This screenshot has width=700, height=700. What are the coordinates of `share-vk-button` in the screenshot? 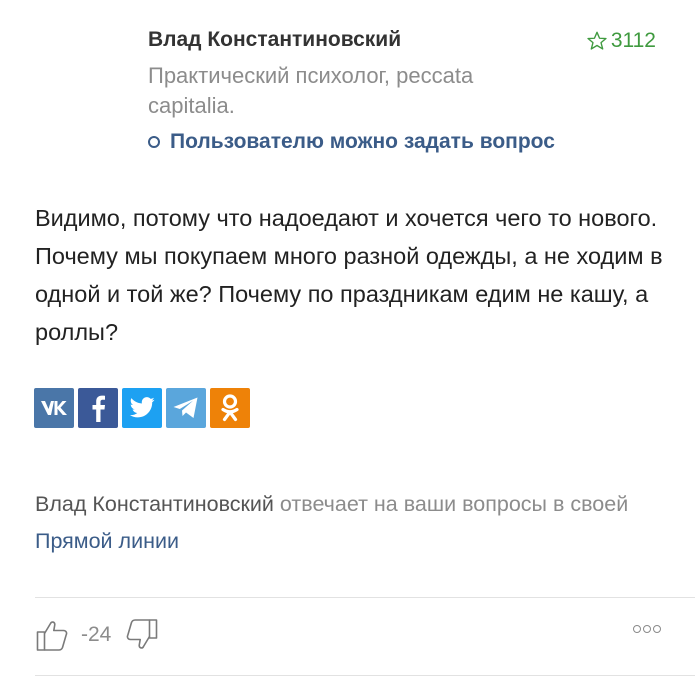 It's located at (54, 408).